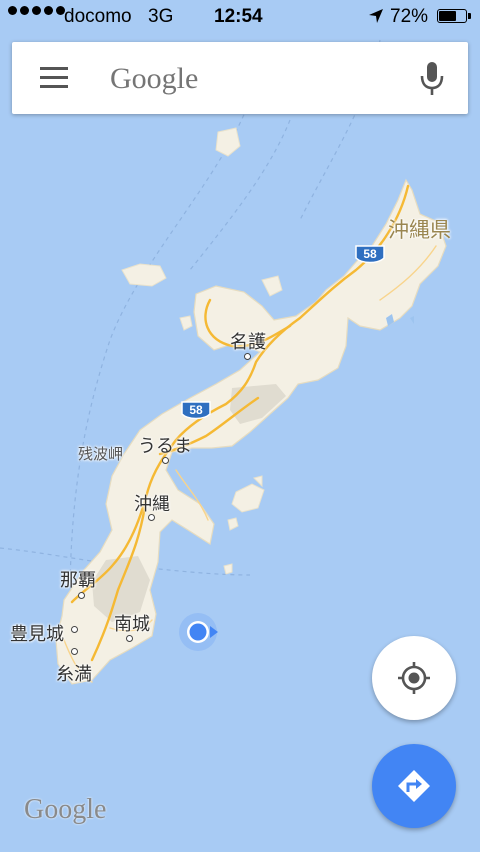 This screenshot has height=852, width=480. What do you see at coordinates (161, 16) in the screenshot?
I see `network-type: 3G` at bounding box center [161, 16].